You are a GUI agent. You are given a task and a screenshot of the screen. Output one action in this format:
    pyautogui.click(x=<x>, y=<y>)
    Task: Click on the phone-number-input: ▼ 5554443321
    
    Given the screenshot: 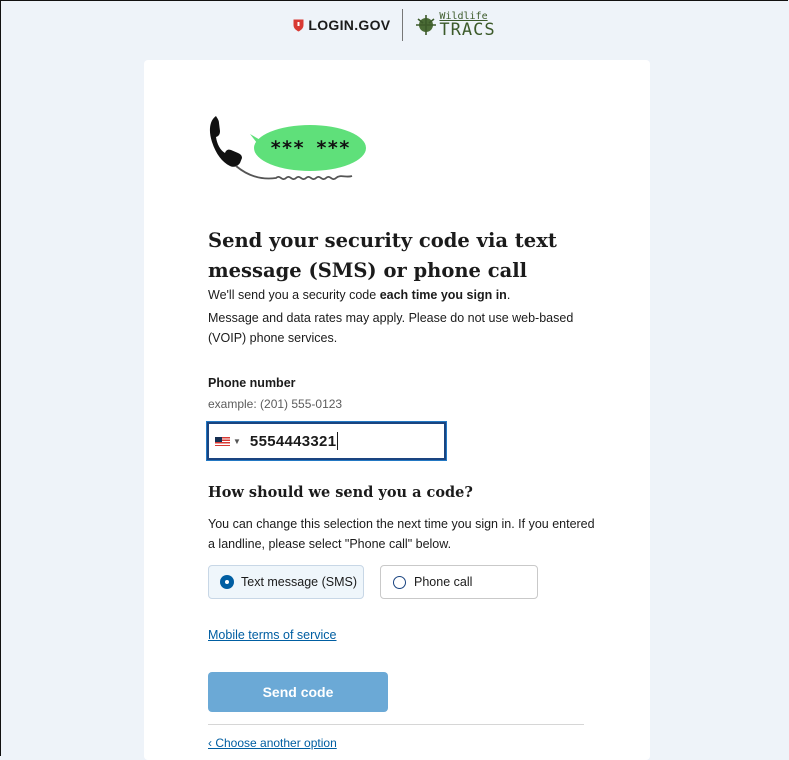 What is the action you would take?
    pyautogui.click(x=326, y=441)
    